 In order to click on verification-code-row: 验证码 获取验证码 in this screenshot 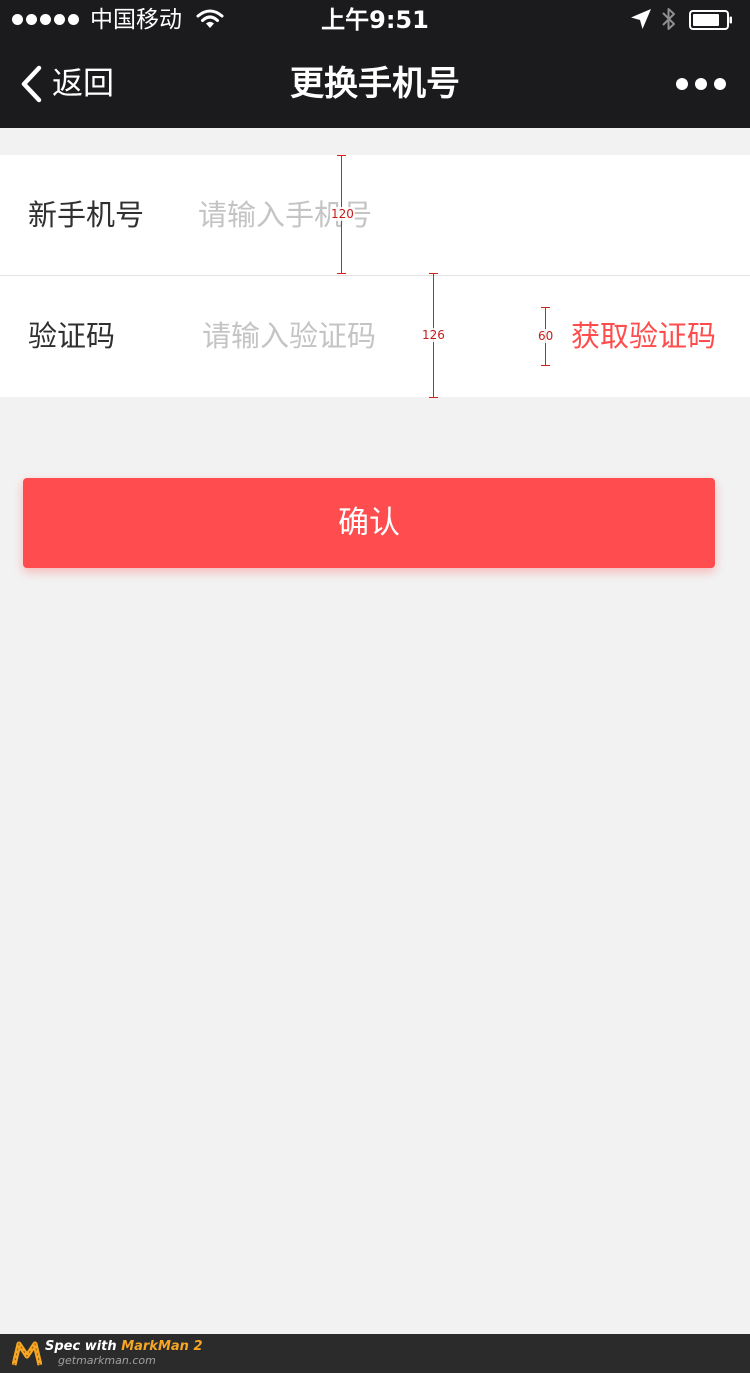, I will do `click(375, 336)`.